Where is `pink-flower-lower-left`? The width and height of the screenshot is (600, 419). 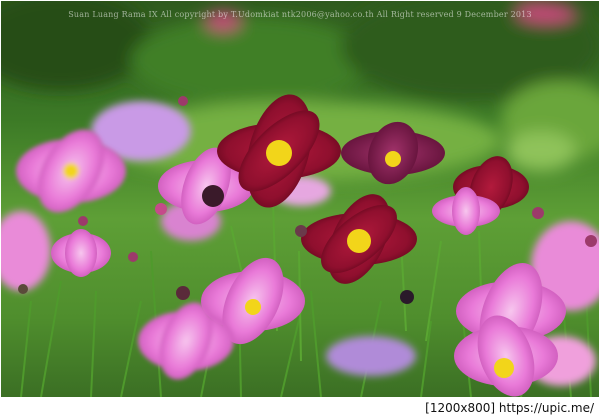
pink-flower-lower-left is located at coordinates (81, 253).